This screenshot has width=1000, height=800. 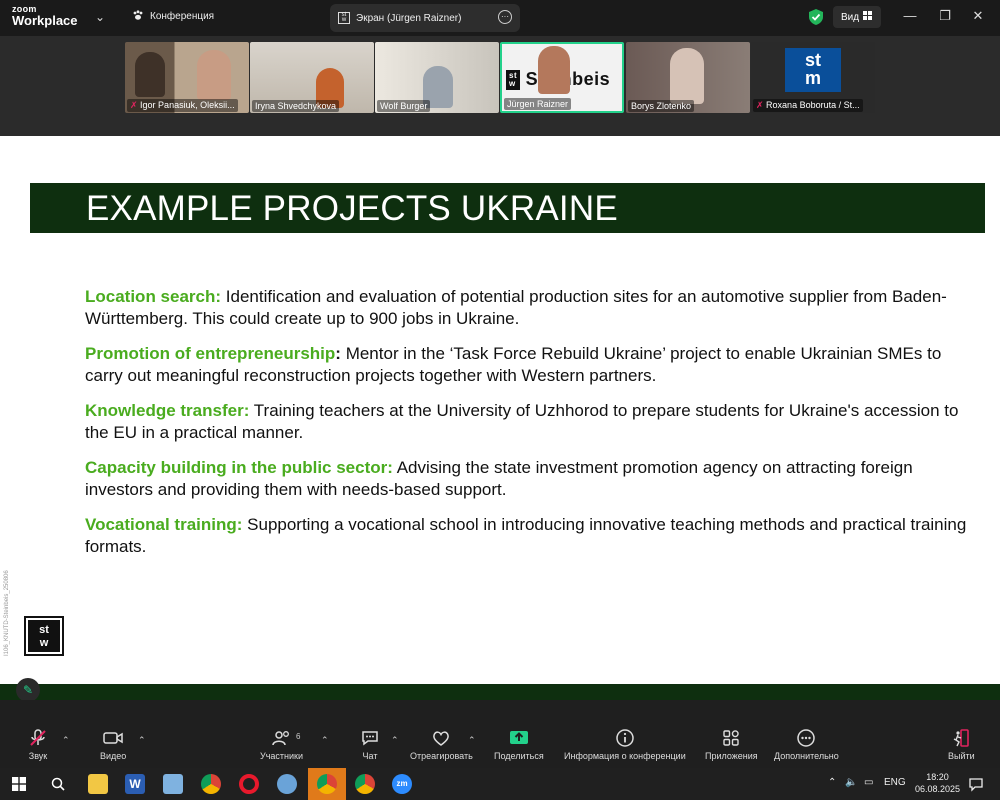 I want to click on react-label: Отреагировать, so click(x=441, y=756).